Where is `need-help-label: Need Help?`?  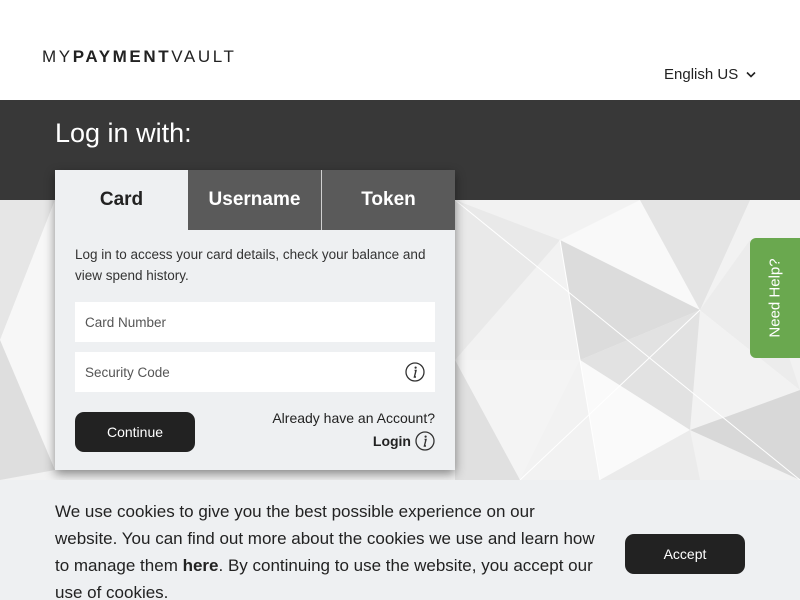 need-help-label: Need Help? is located at coordinates (775, 298).